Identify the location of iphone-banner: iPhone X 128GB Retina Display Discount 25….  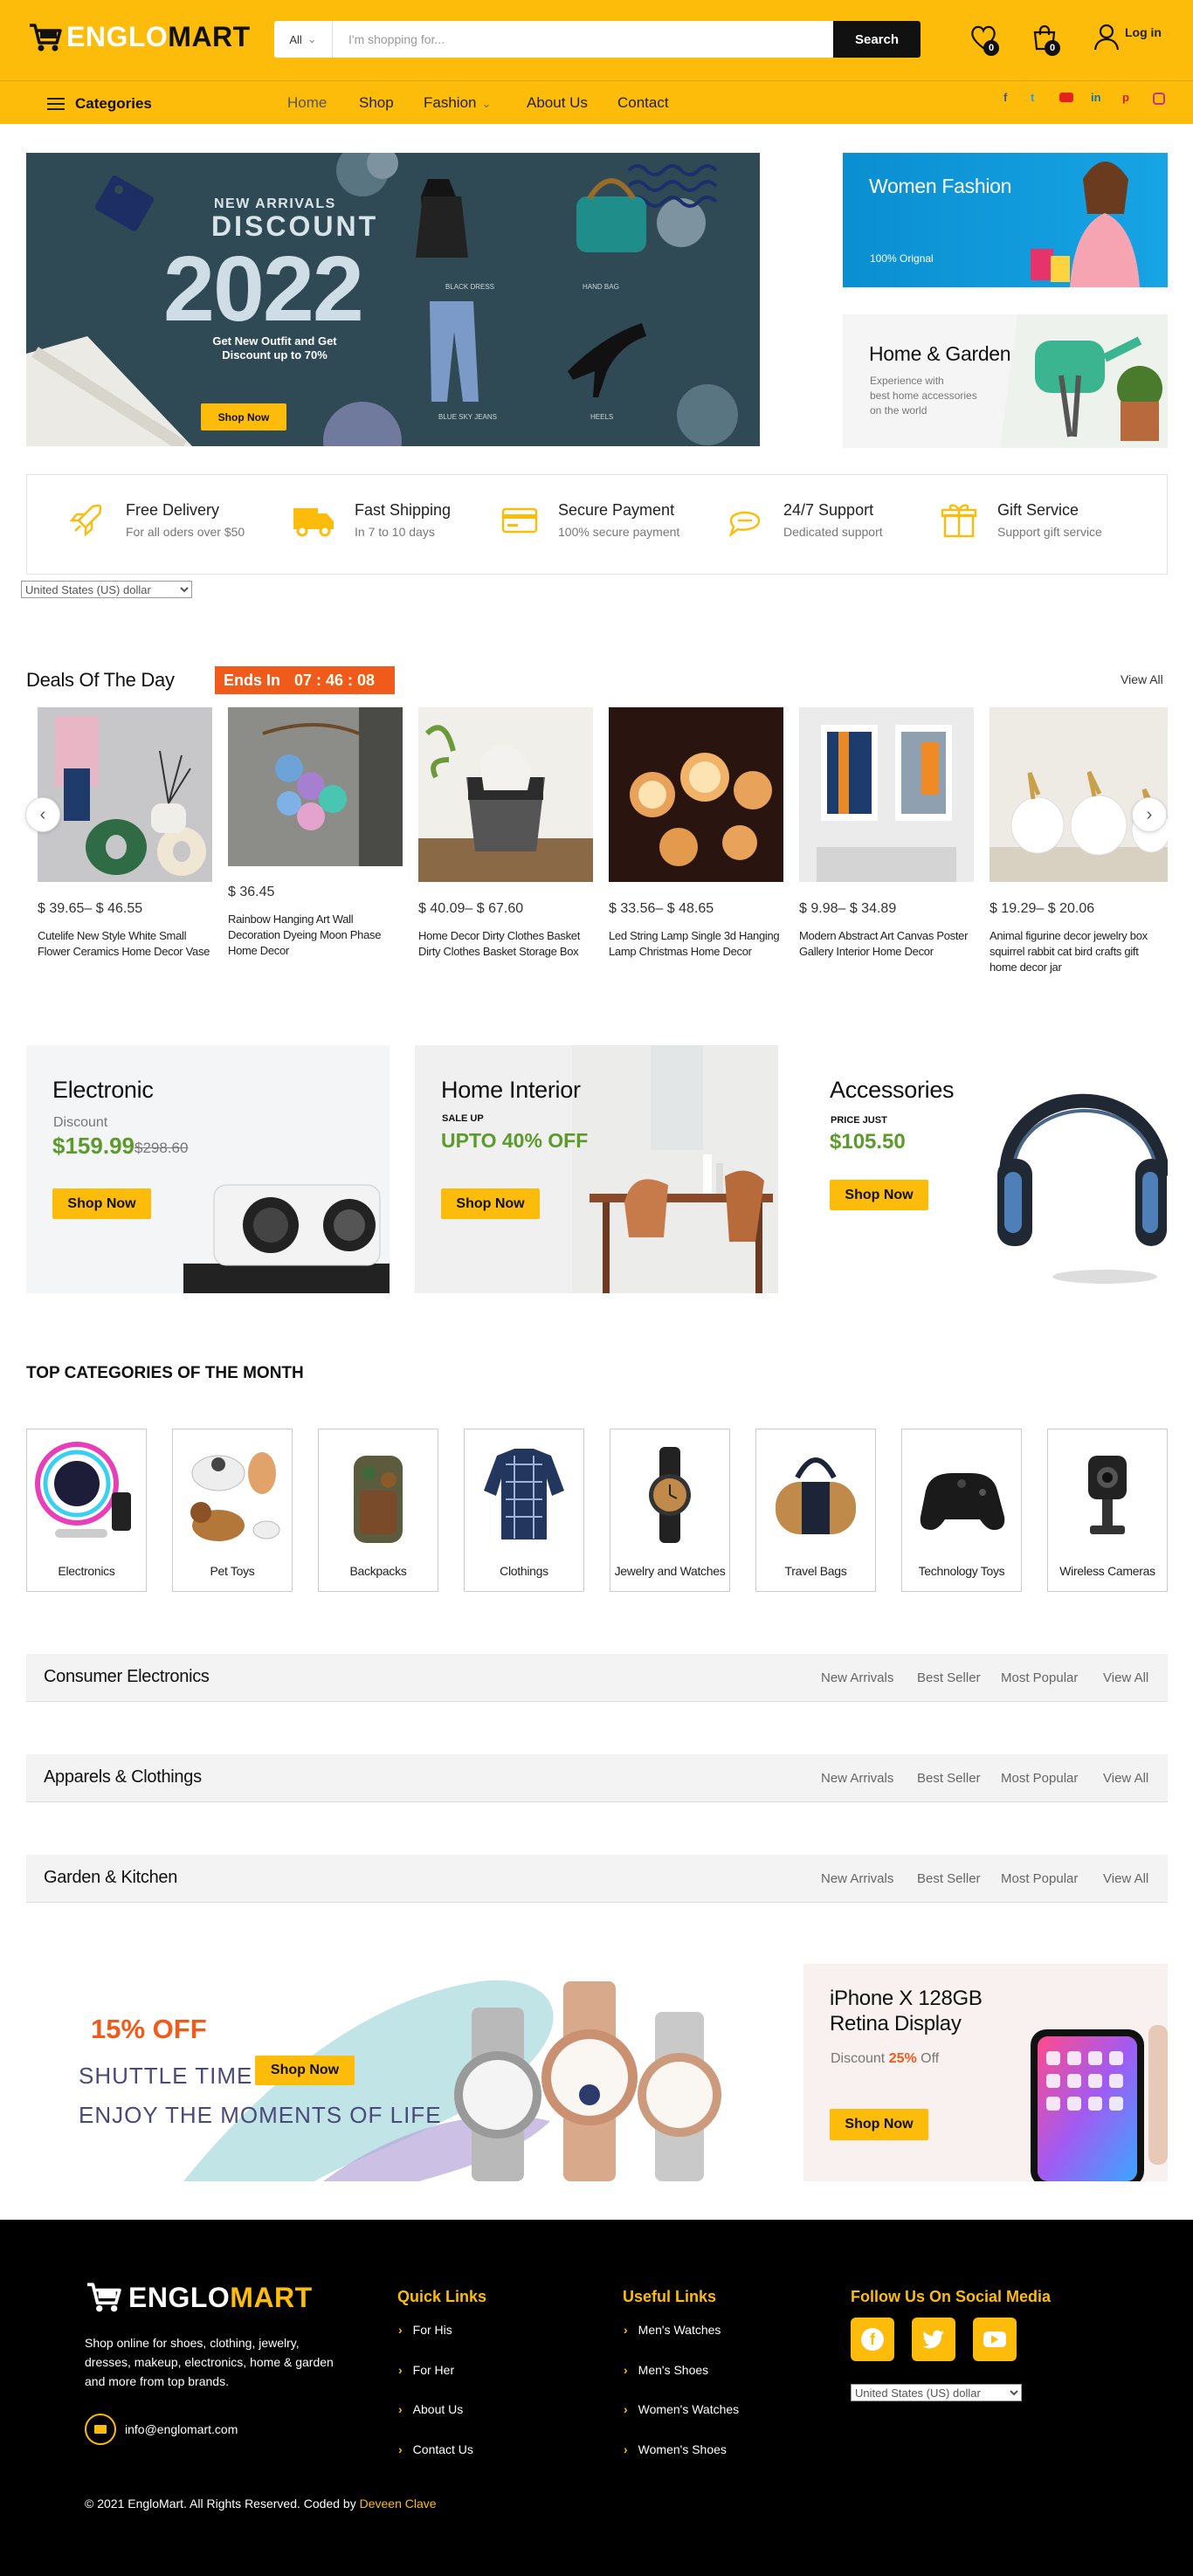
(985, 2072).